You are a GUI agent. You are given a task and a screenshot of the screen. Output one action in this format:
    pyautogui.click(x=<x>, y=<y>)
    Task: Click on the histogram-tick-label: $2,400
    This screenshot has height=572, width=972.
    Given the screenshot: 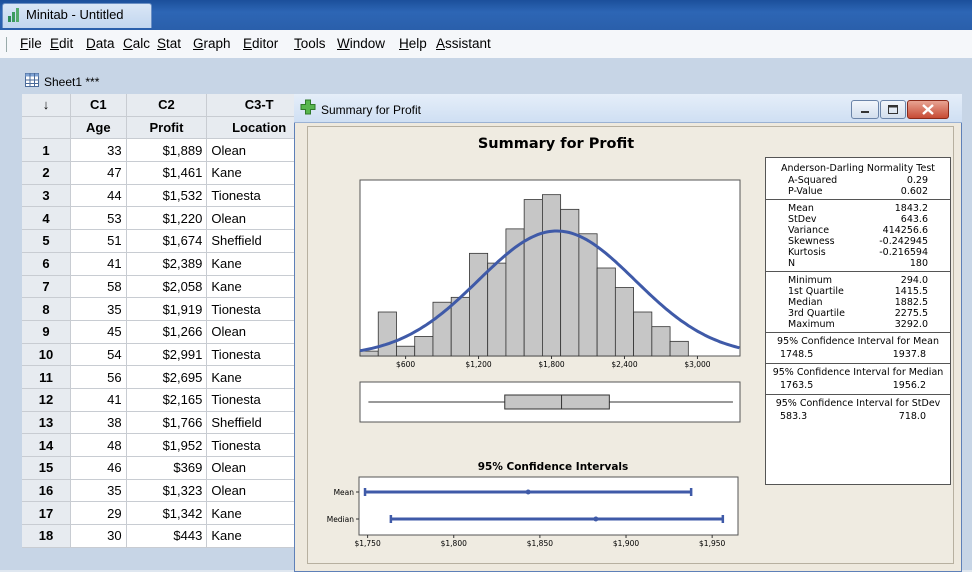 What is the action you would take?
    pyautogui.click(x=624, y=364)
    